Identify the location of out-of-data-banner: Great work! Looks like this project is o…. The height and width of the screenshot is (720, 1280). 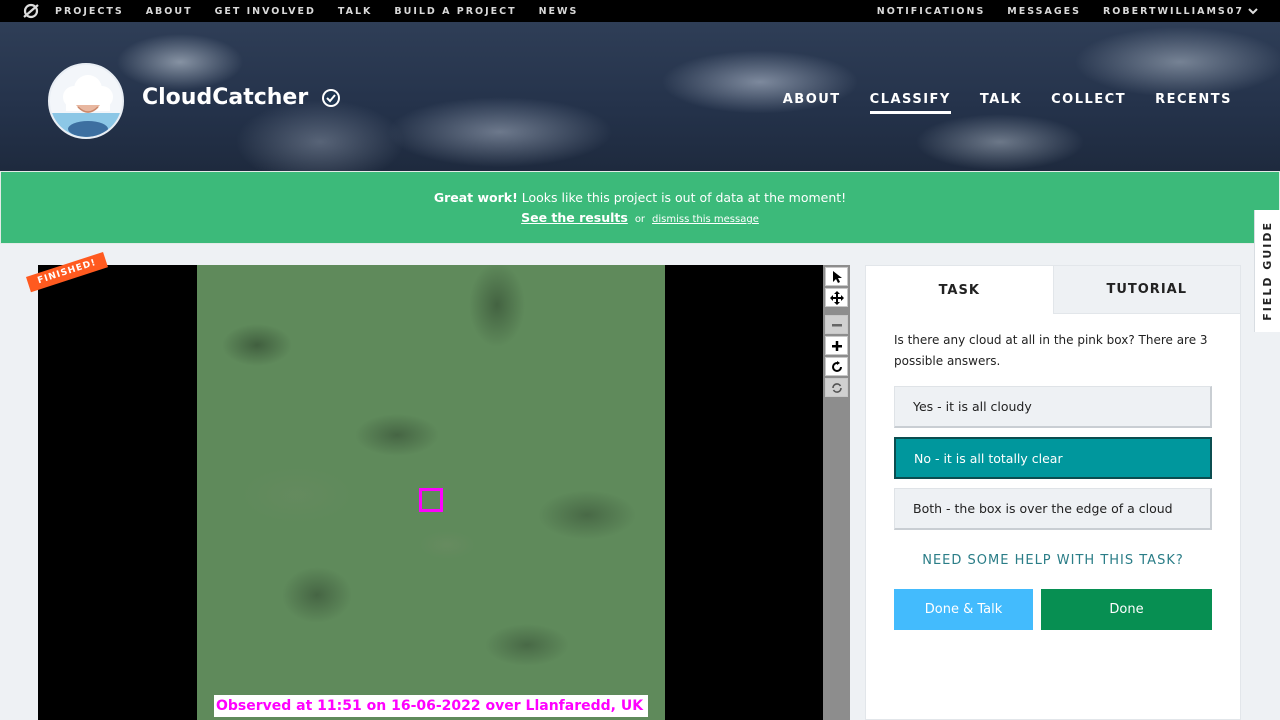
(640, 207).